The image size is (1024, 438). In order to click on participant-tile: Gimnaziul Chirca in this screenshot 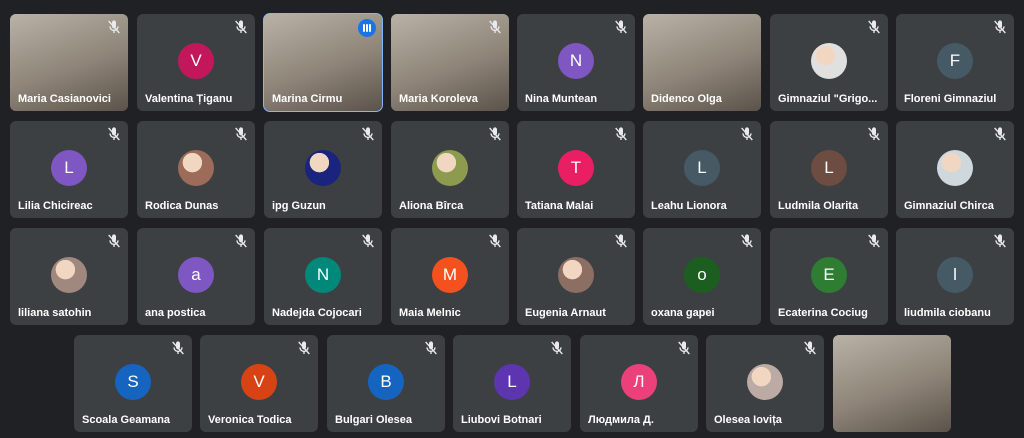, I will do `click(955, 169)`.